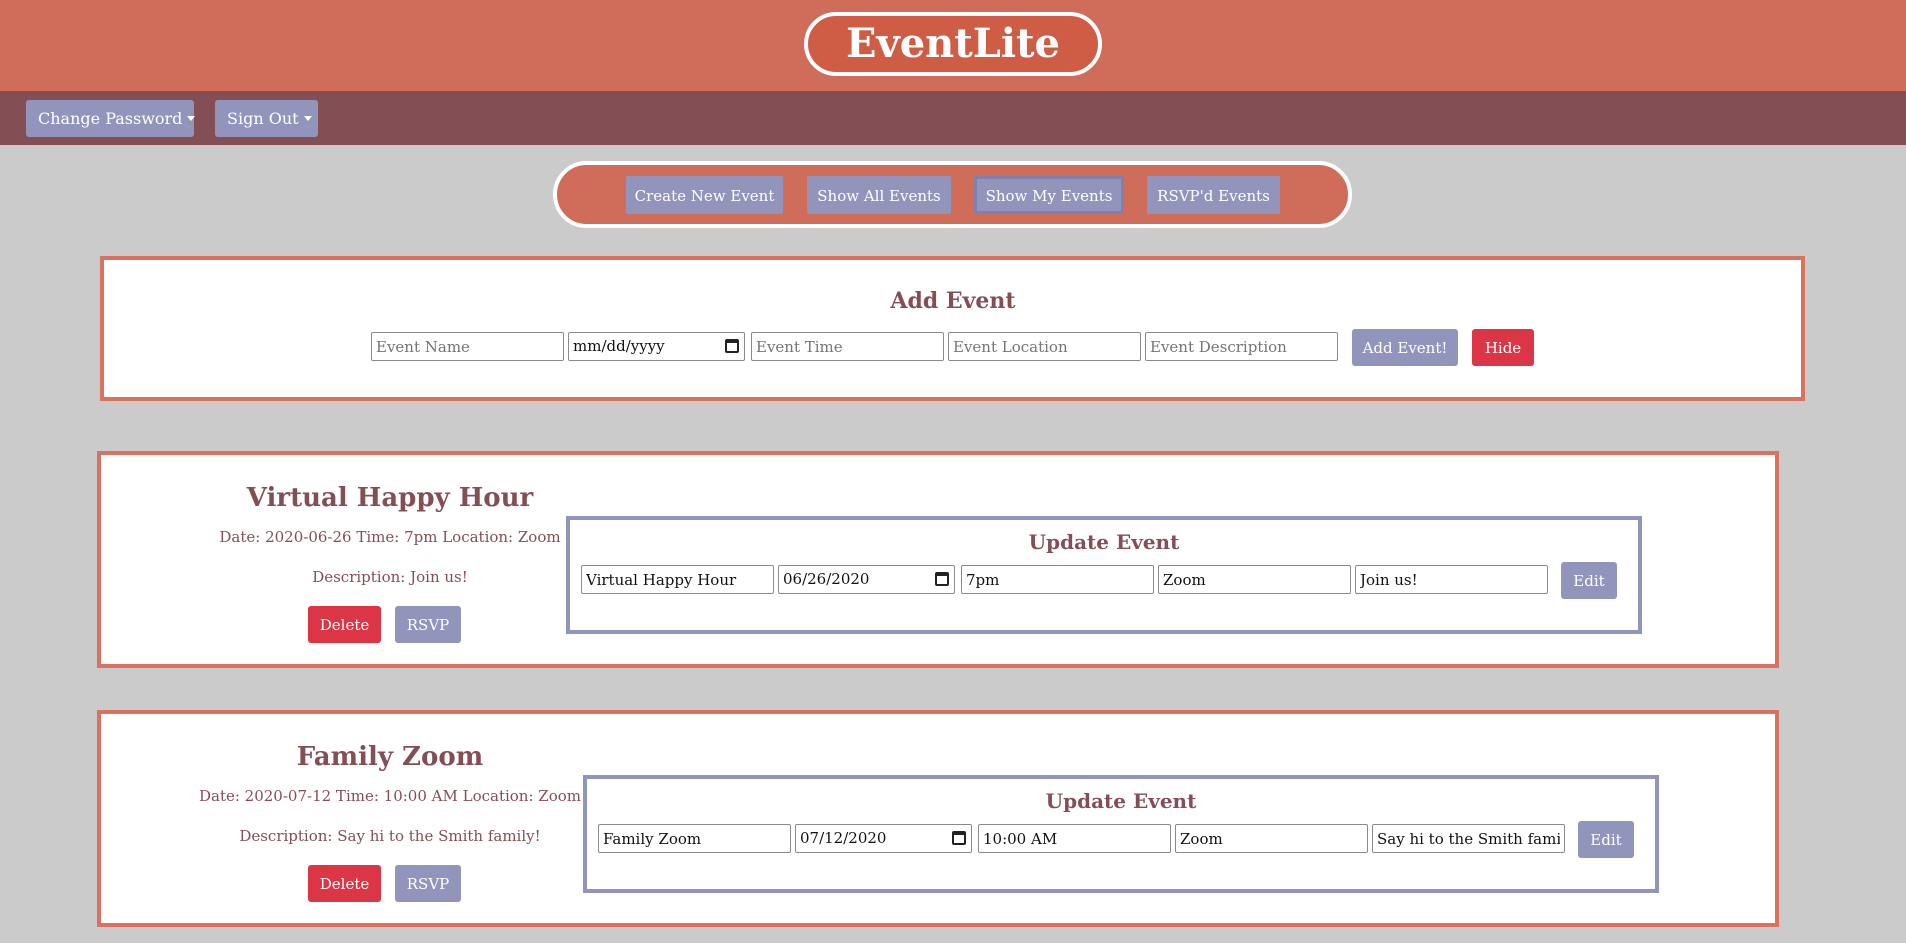 This screenshot has height=943, width=1906. I want to click on app-logo: EventLite, so click(953, 44).